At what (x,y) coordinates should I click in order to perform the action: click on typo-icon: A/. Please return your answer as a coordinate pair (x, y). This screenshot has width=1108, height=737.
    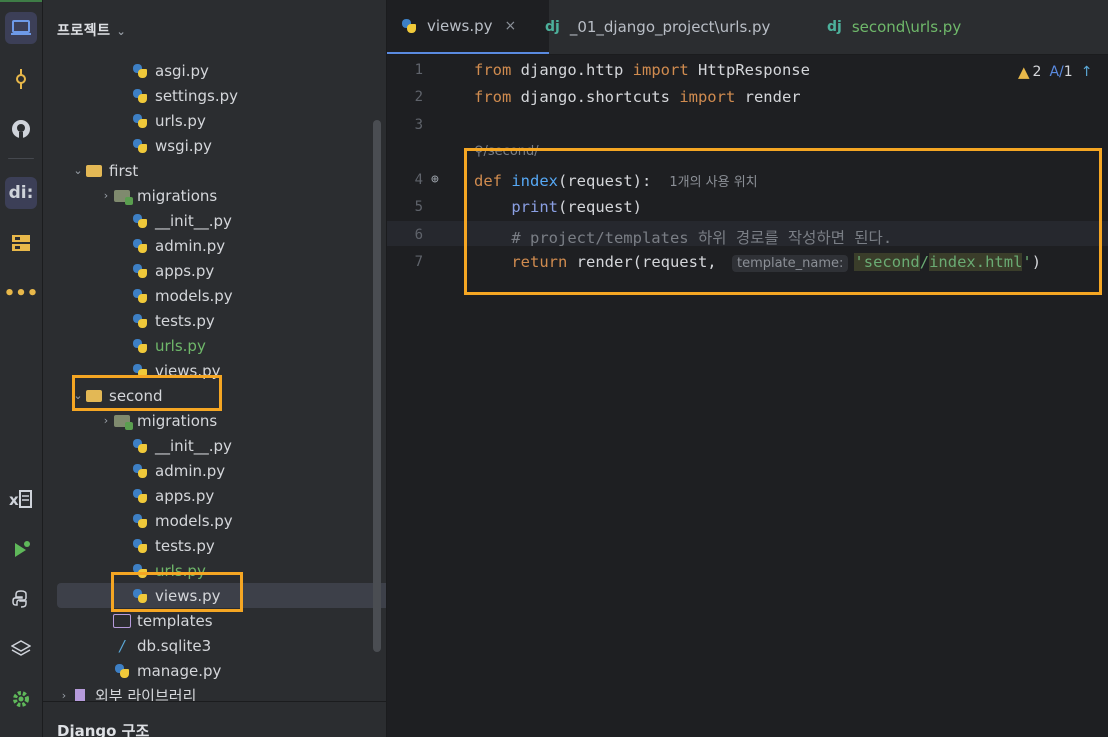
    Looking at the image, I should click on (1056, 72).